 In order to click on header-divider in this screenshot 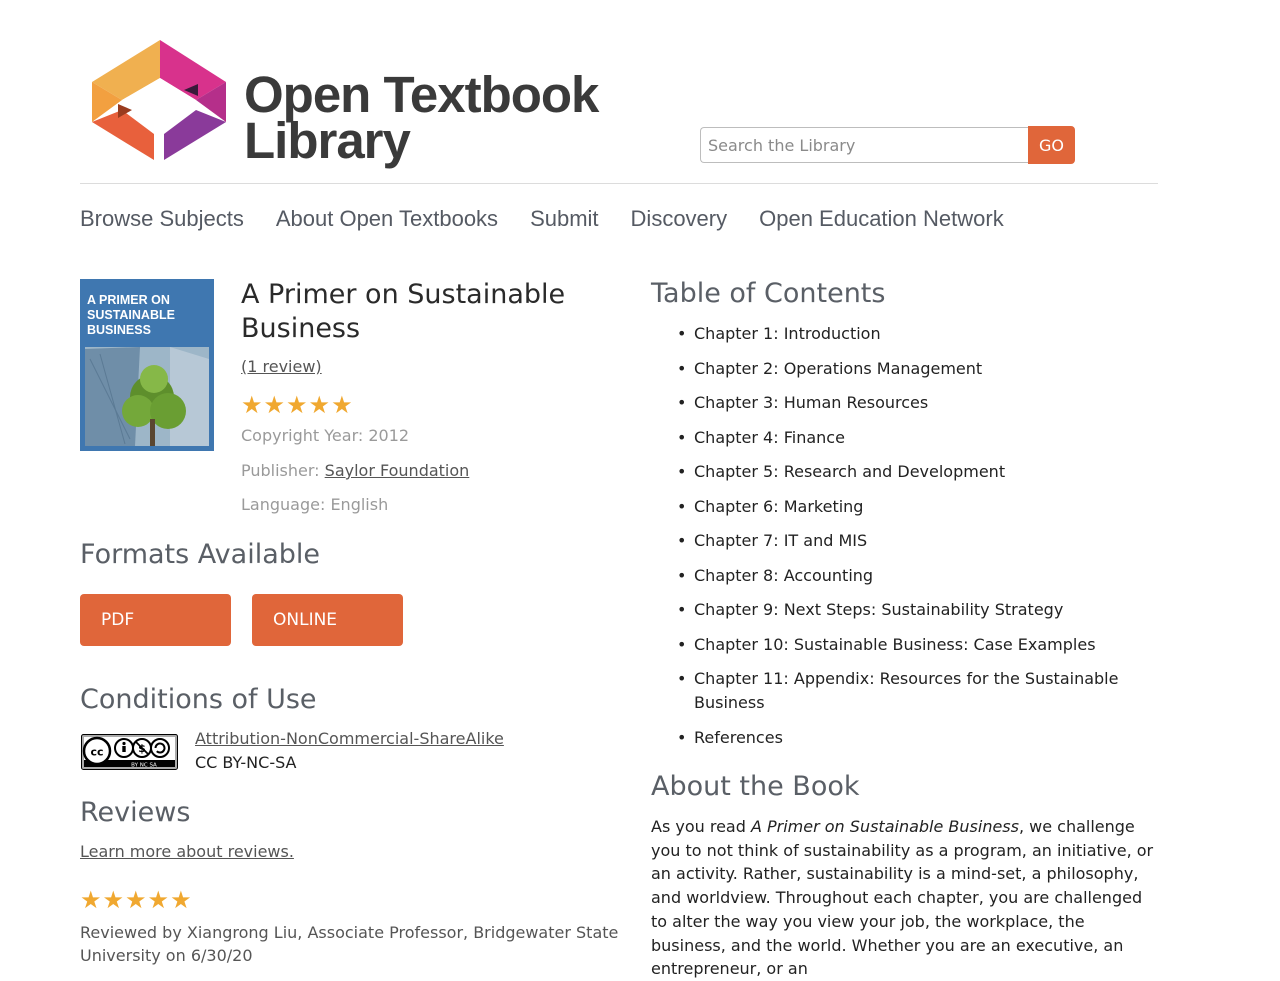, I will do `click(619, 183)`.